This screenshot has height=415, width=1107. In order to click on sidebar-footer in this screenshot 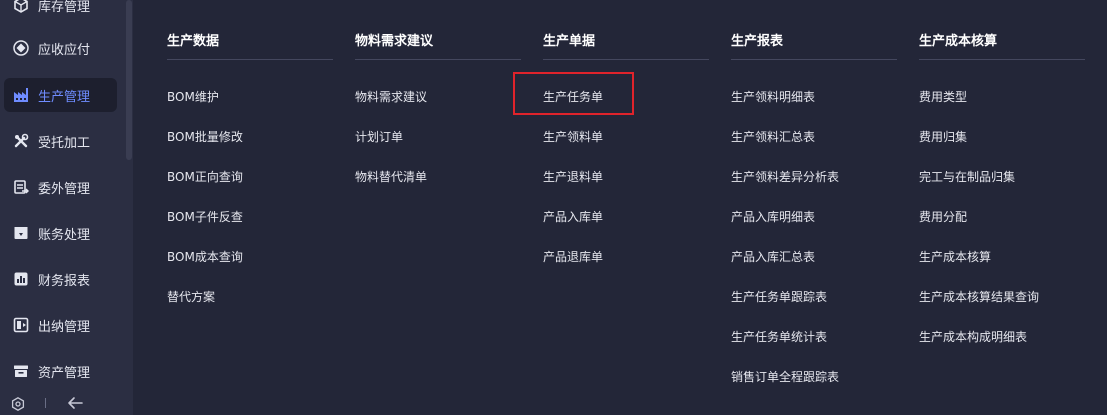, I will do `click(66, 403)`.